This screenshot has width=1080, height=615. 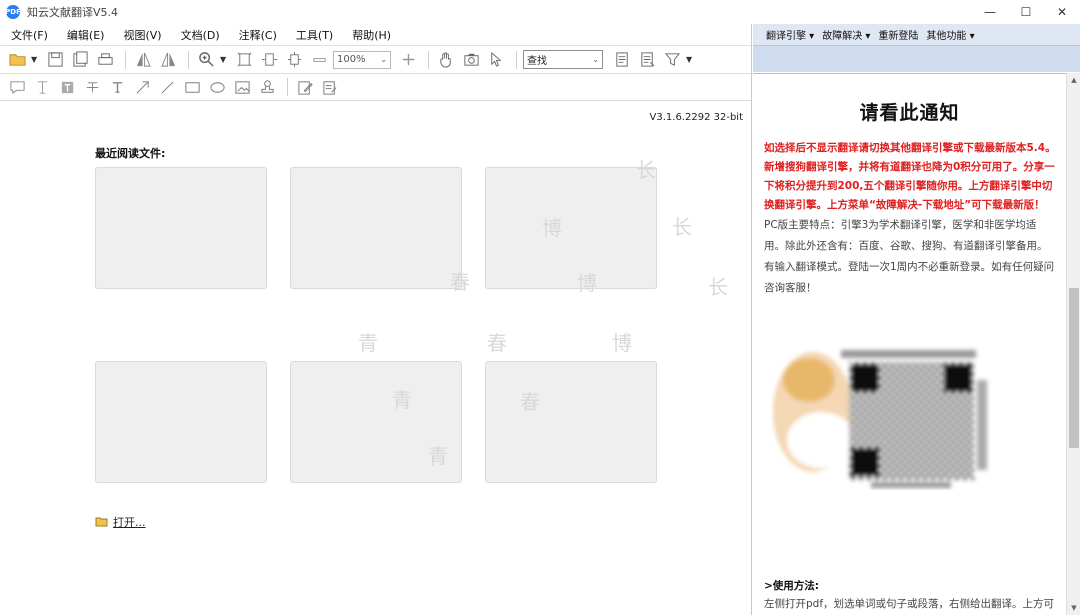 I want to click on find-next-icon, so click(x=647, y=60).